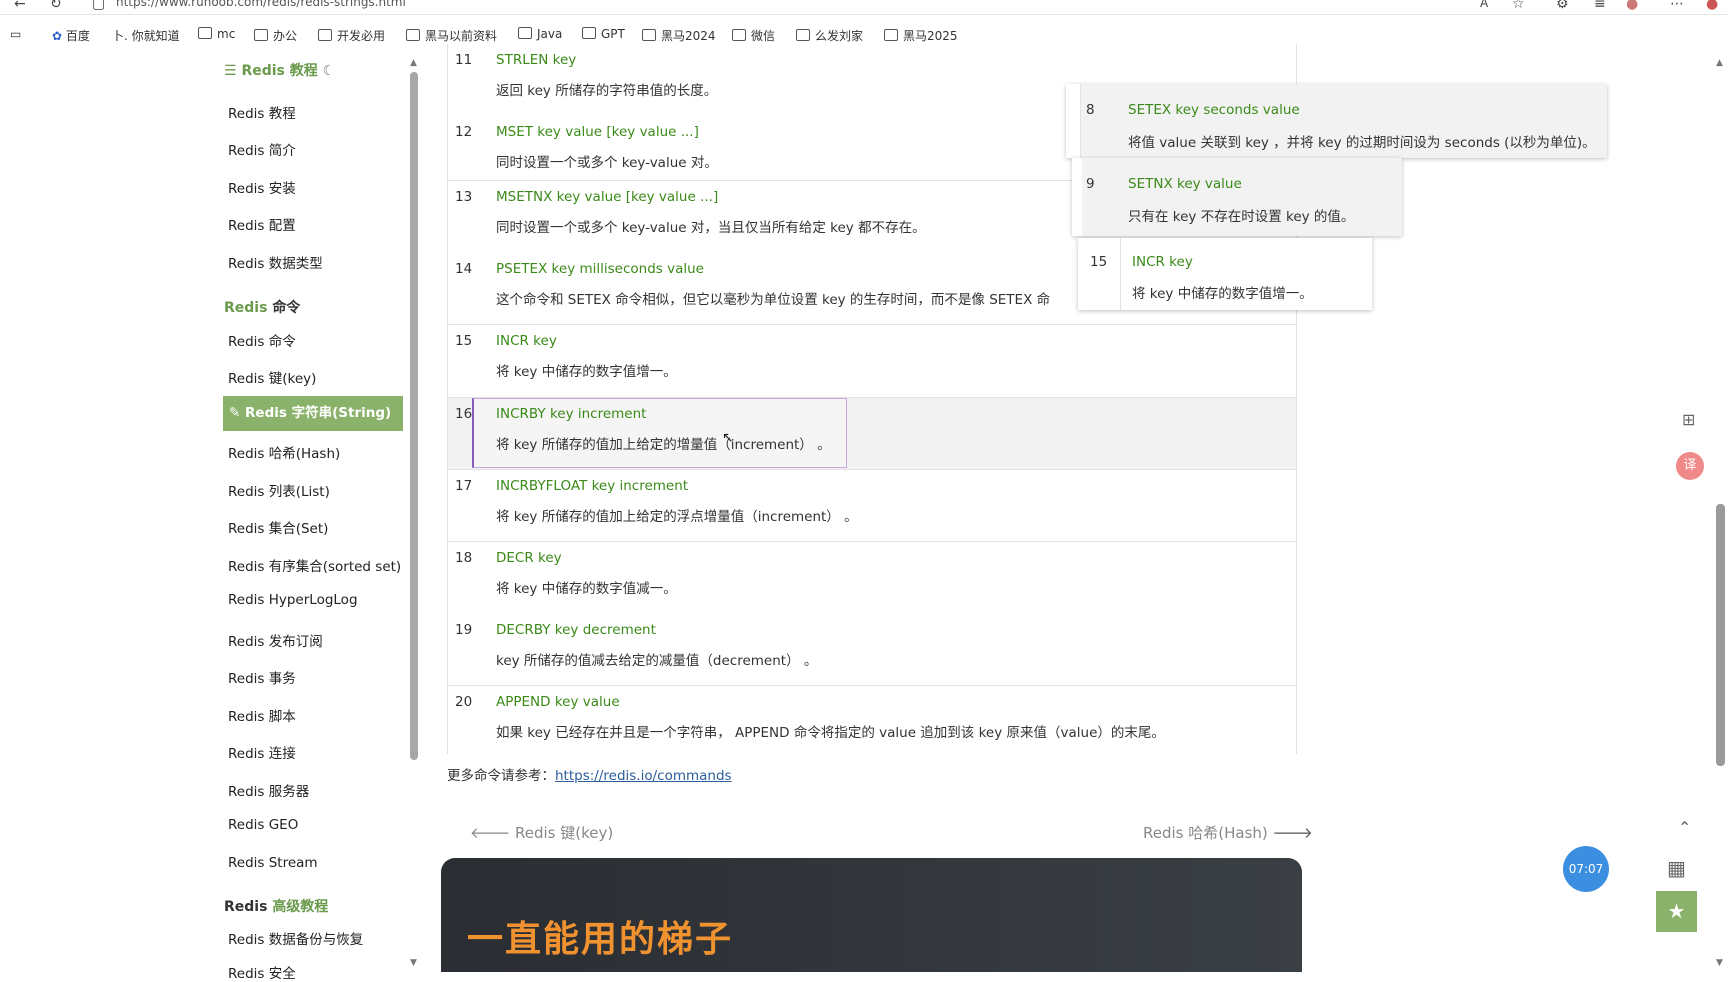 The image size is (1728, 982). What do you see at coordinates (1228, 832) in the screenshot?
I see `next-page-link: Redis 哈希(Hash) 🡒` at bounding box center [1228, 832].